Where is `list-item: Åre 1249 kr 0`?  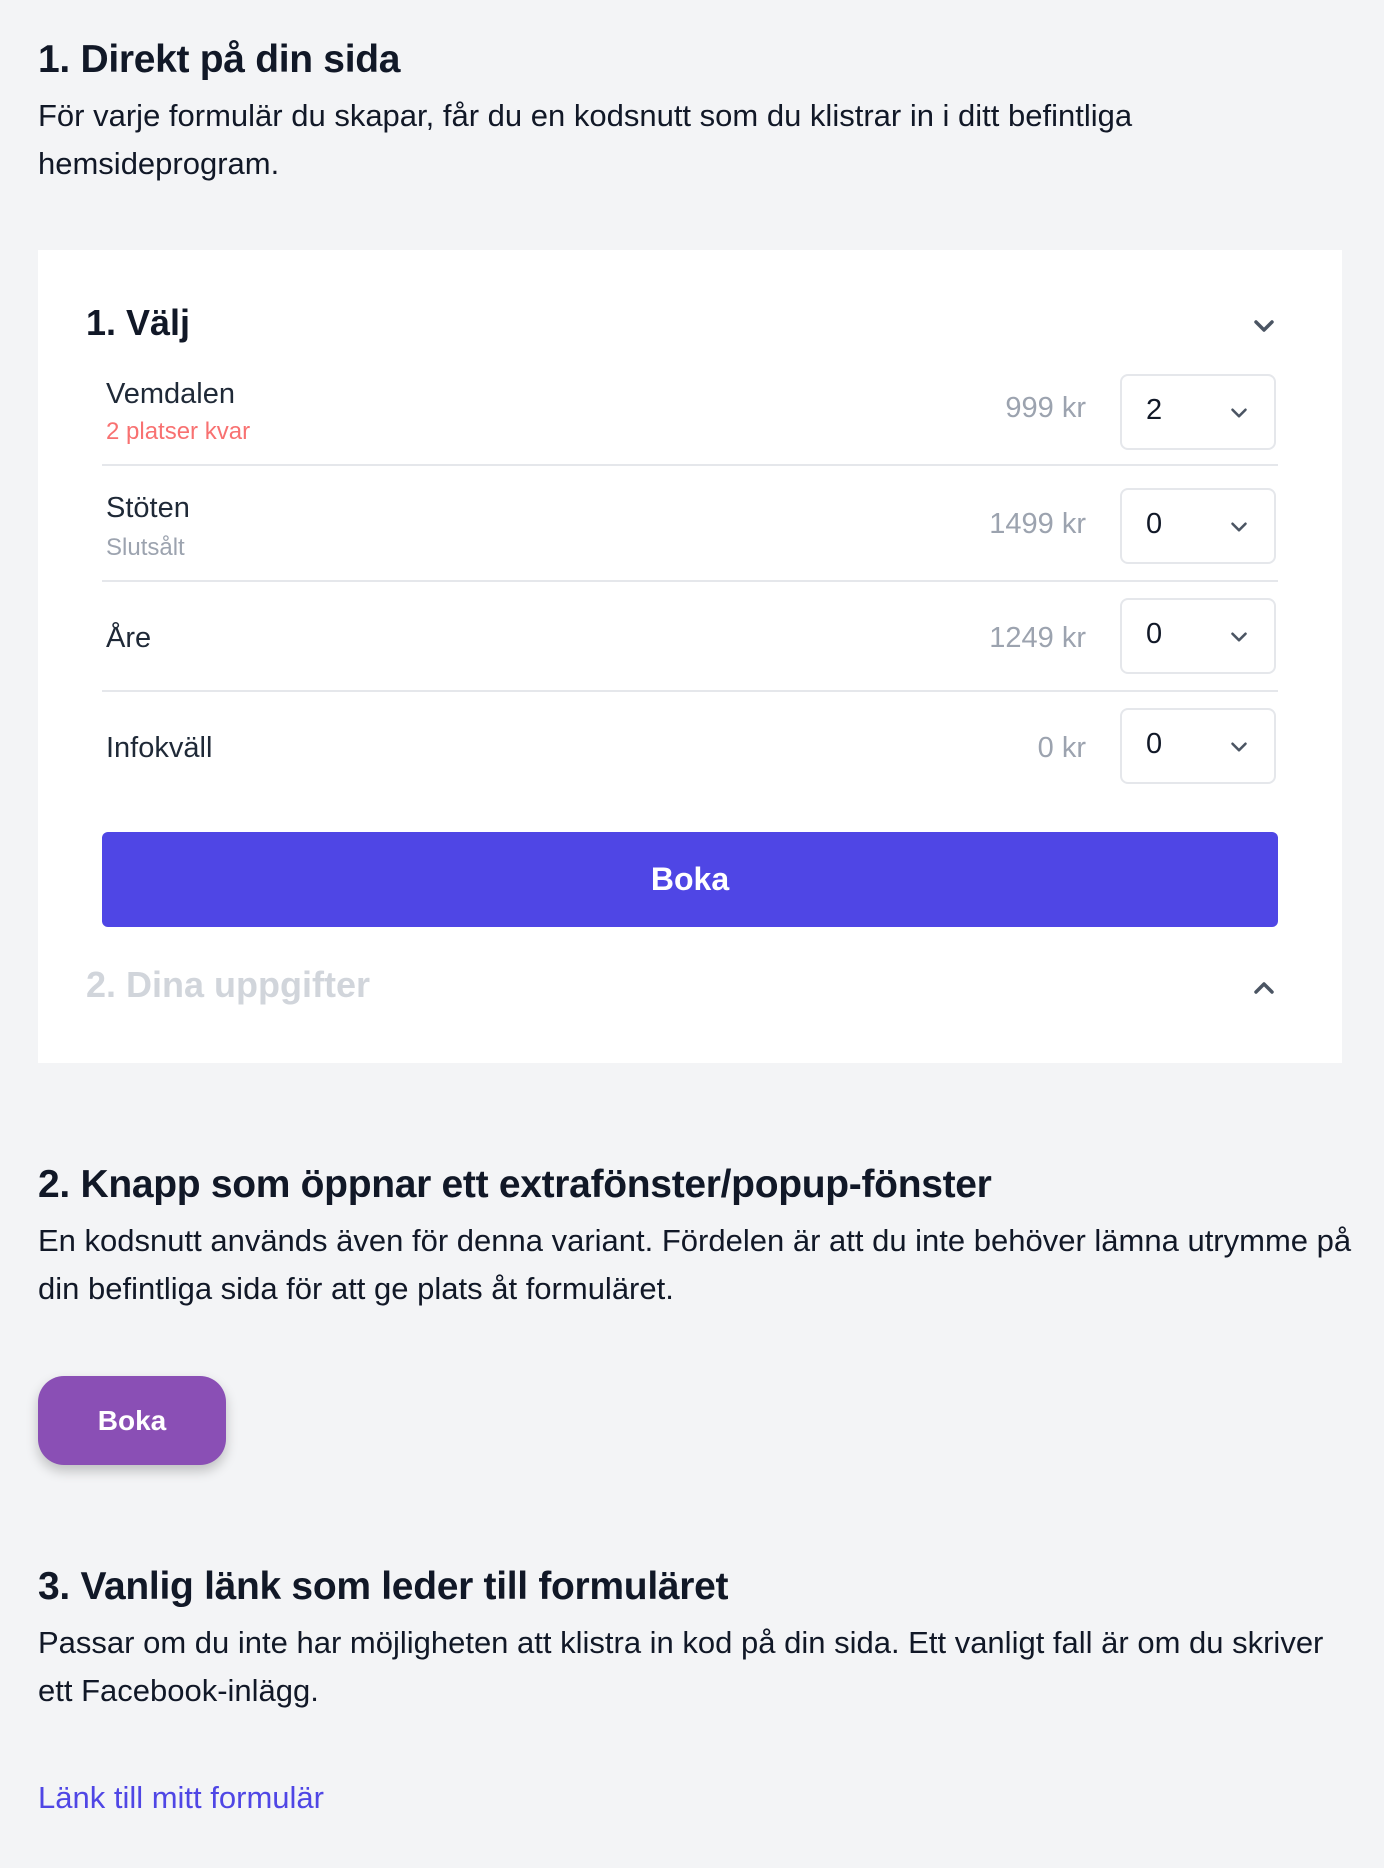 list-item: Åre 1249 kr 0 is located at coordinates (690, 637).